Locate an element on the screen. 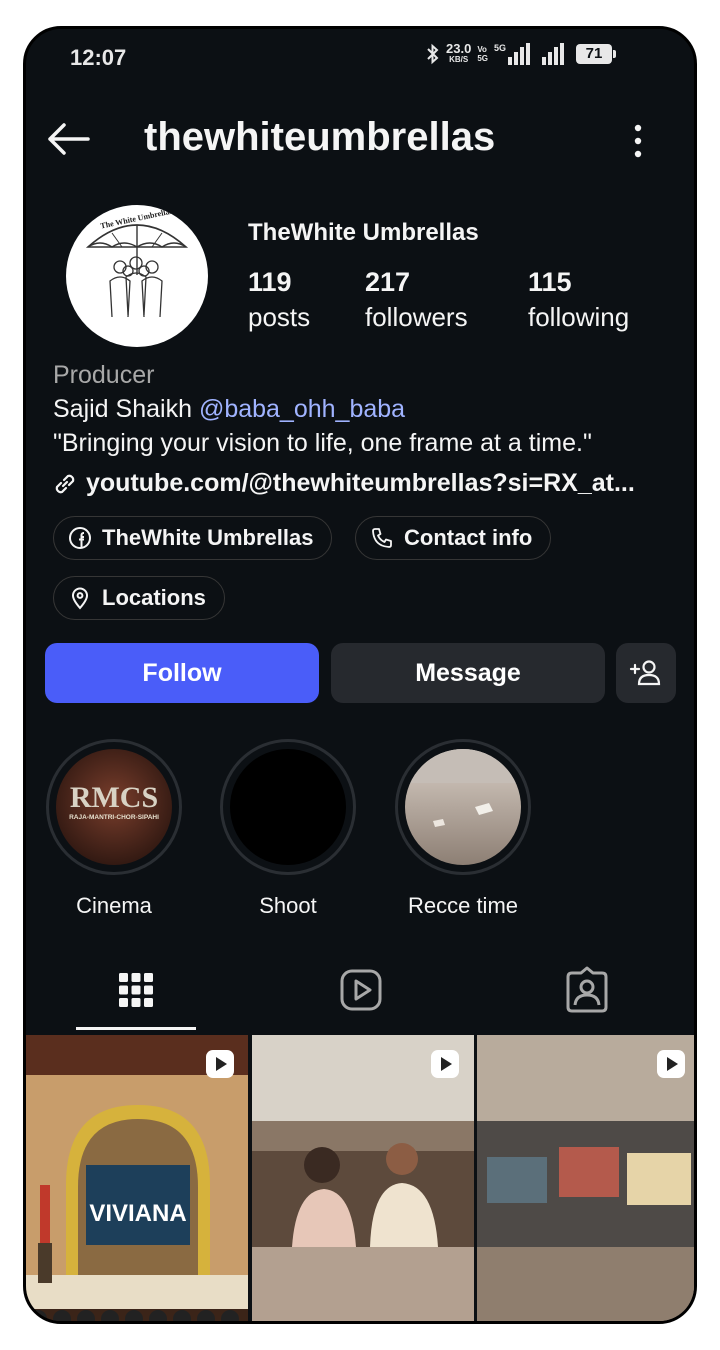 The image size is (720, 1350). post-thumbnail: VIVIANA is located at coordinates (137, 1178).